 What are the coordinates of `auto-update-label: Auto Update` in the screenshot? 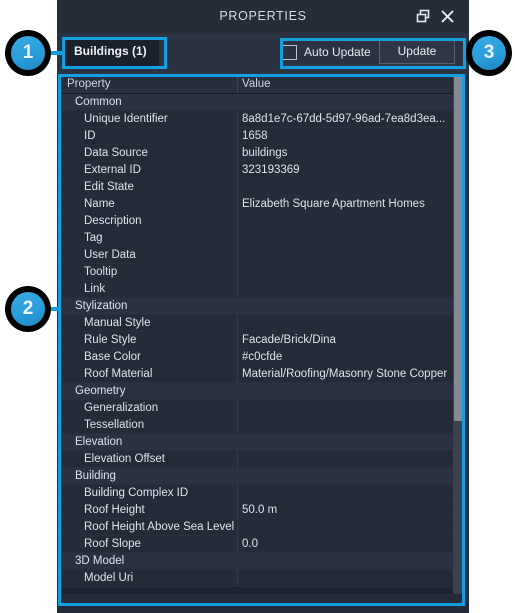 It's located at (337, 52).